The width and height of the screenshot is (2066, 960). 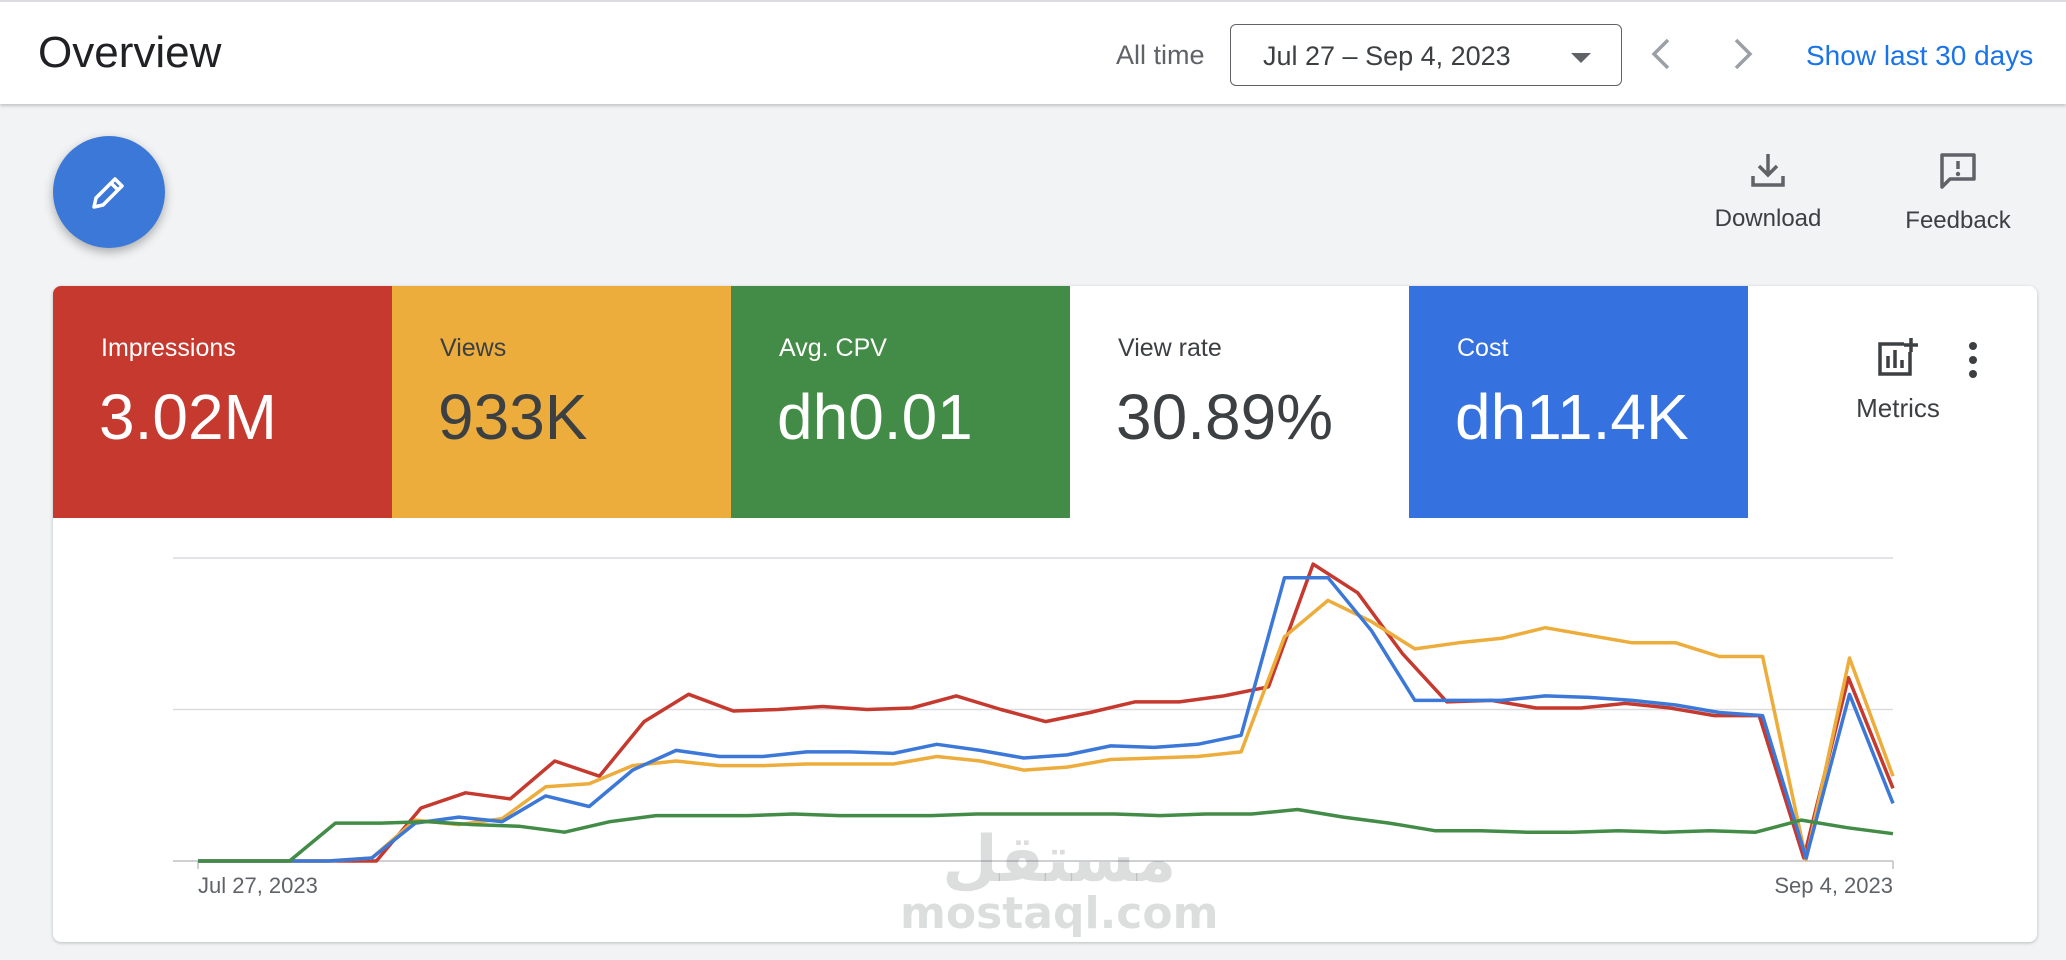 I want to click on feedback-button: Feedback, so click(x=1958, y=192).